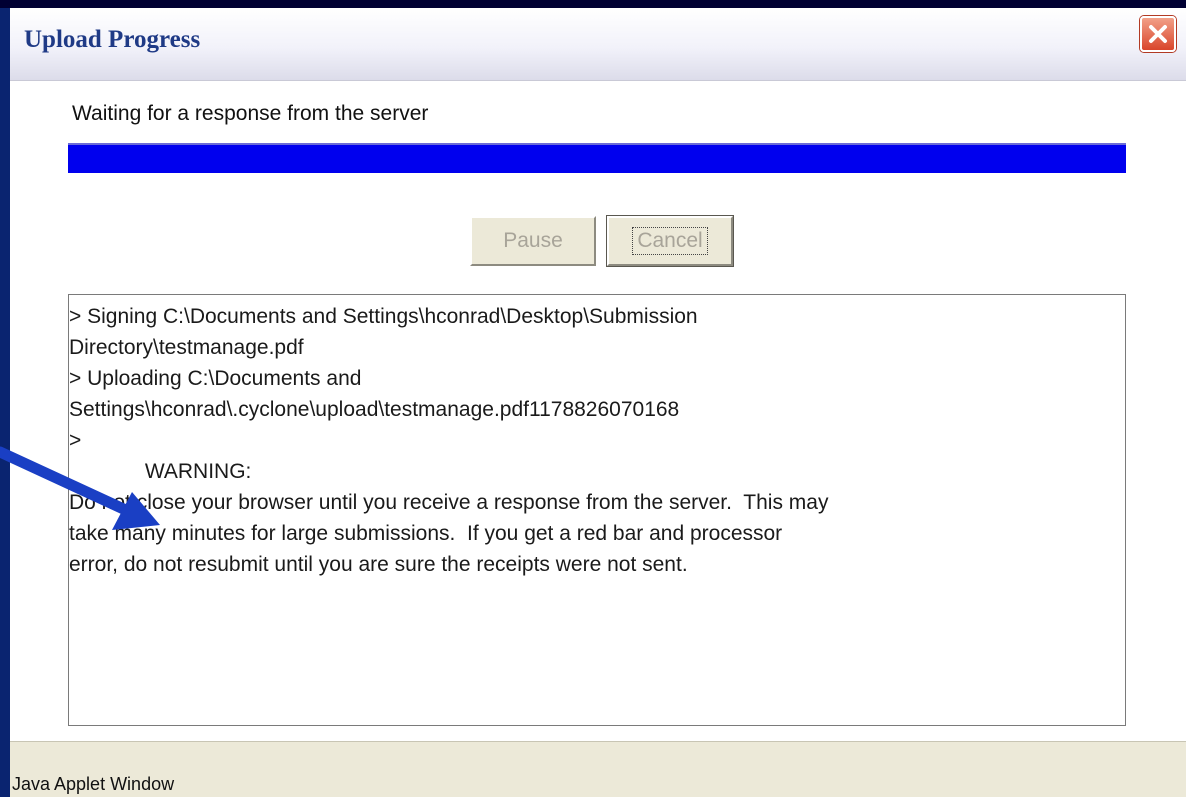  I want to click on pause-button: Pause, so click(533, 241).